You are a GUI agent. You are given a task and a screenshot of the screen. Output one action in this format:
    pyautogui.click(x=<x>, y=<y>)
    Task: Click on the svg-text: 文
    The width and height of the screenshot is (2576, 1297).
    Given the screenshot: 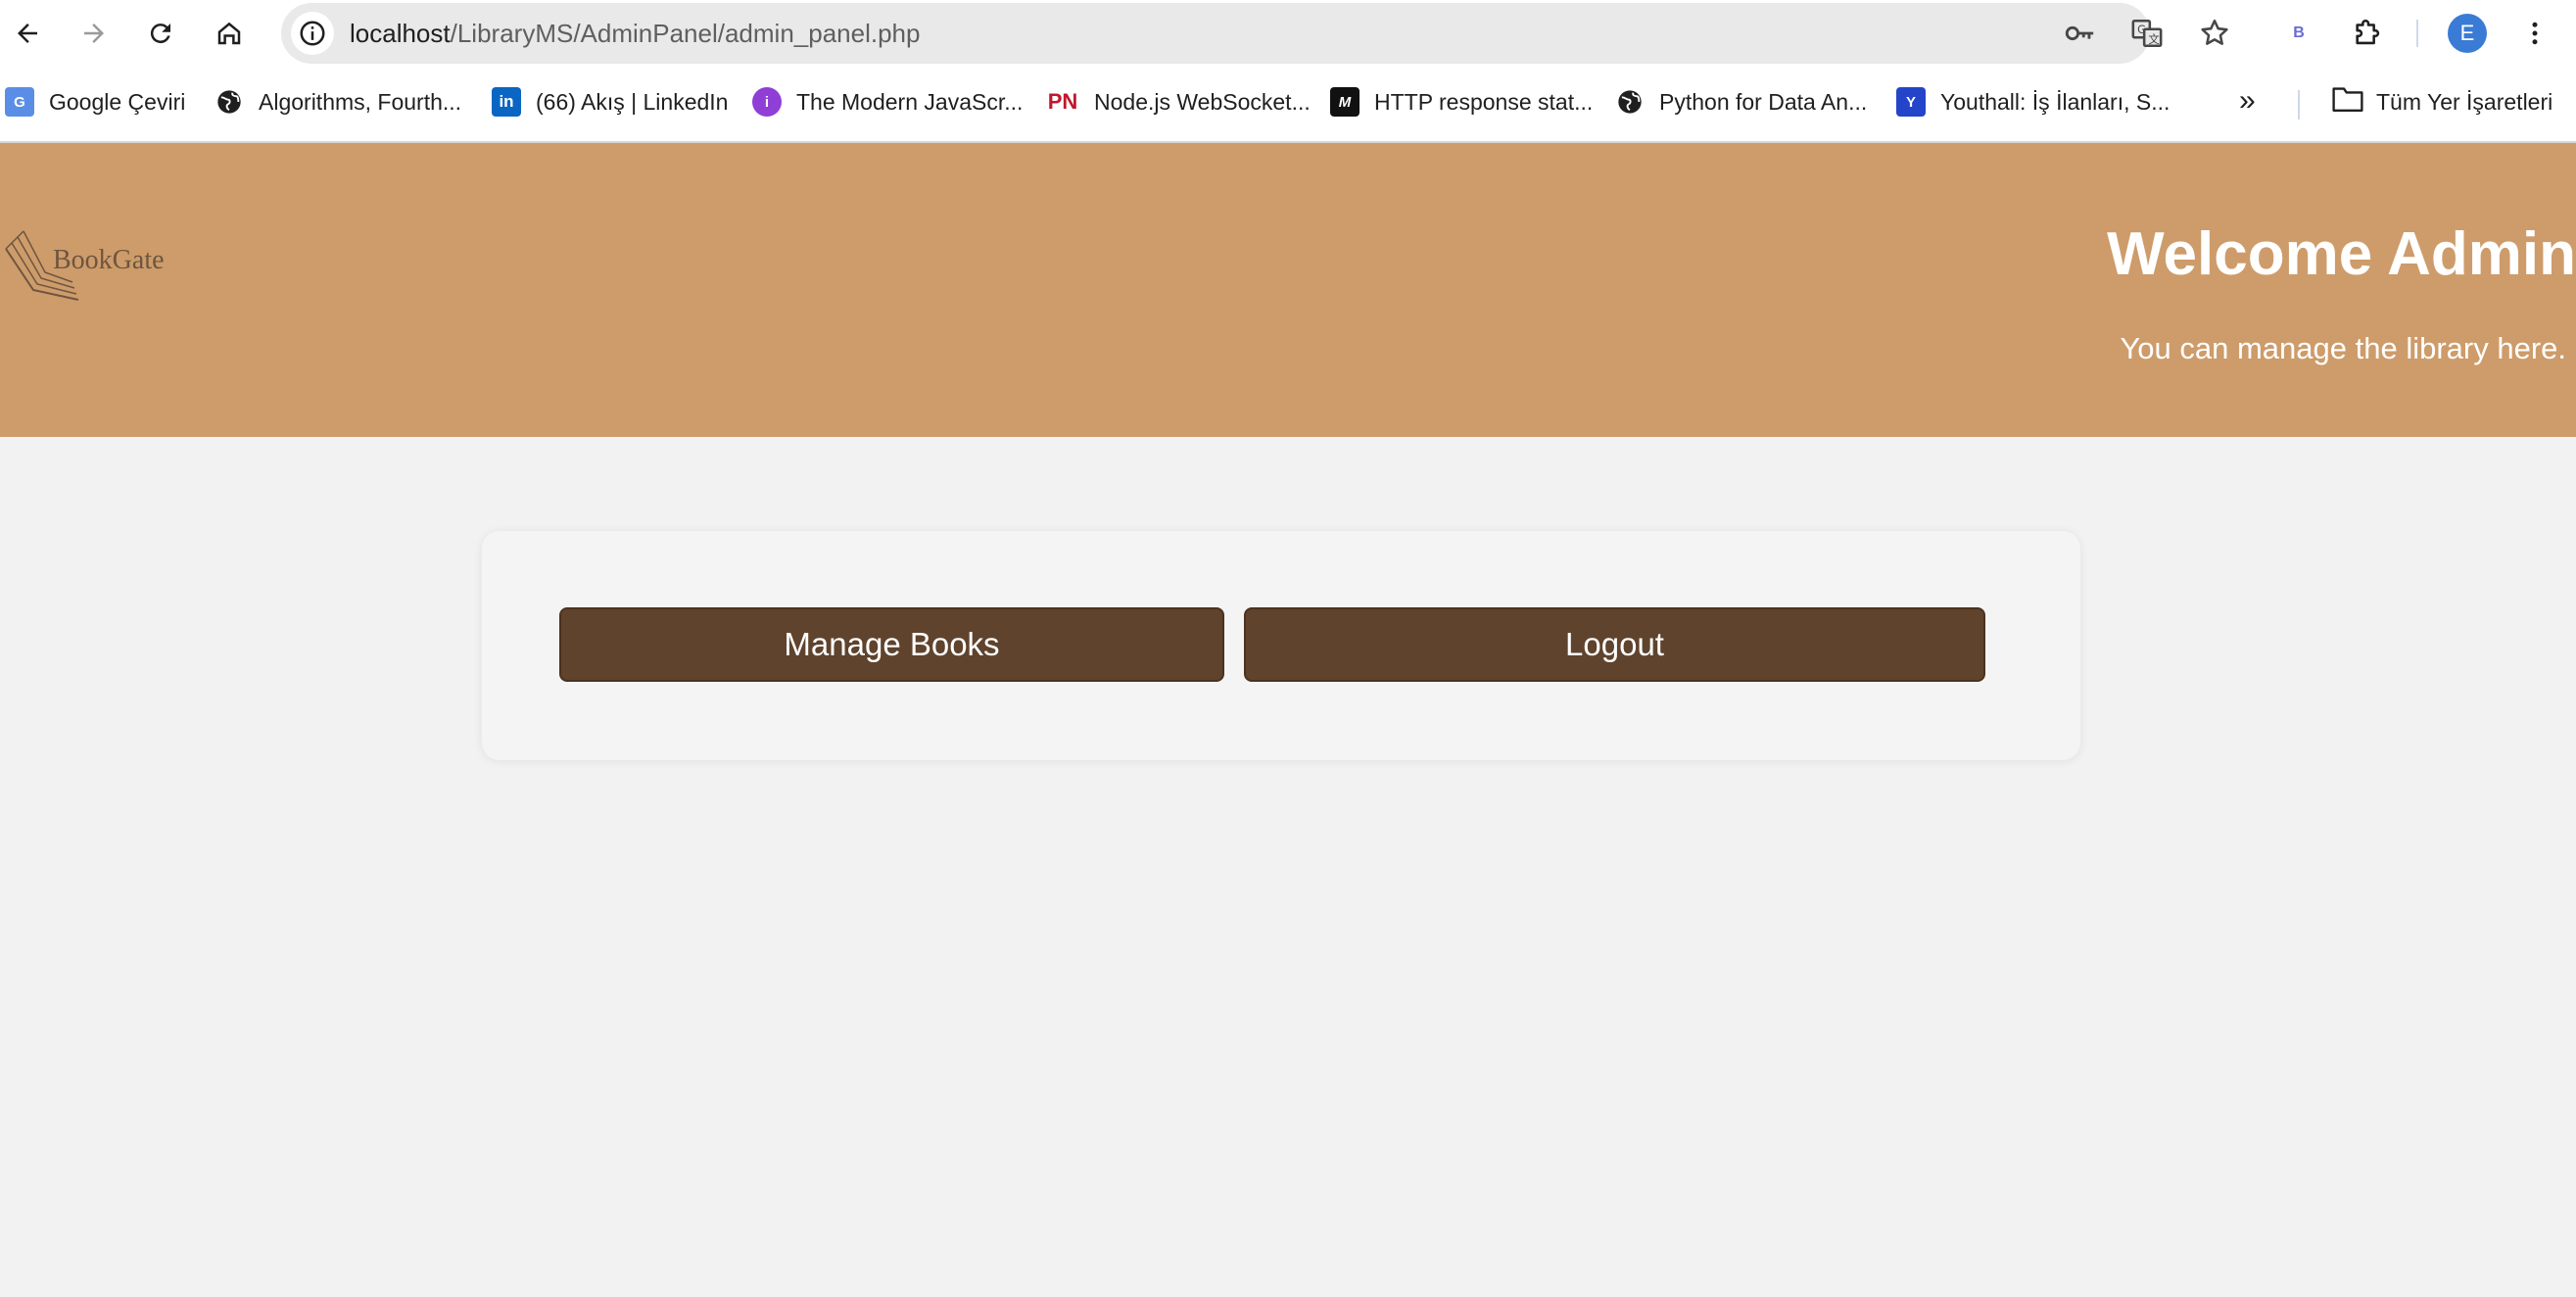 What is the action you would take?
    pyautogui.click(x=2153, y=39)
    